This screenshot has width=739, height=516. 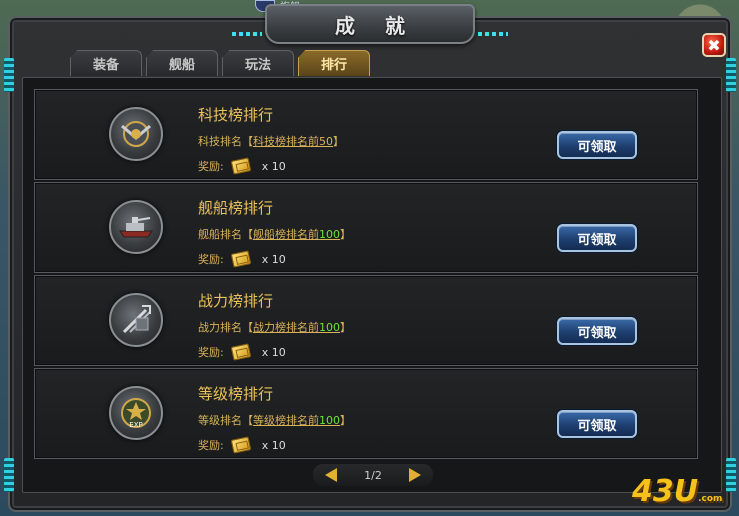 What do you see at coordinates (710, 499) in the screenshot?
I see `watermark-suffix: .com` at bounding box center [710, 499].